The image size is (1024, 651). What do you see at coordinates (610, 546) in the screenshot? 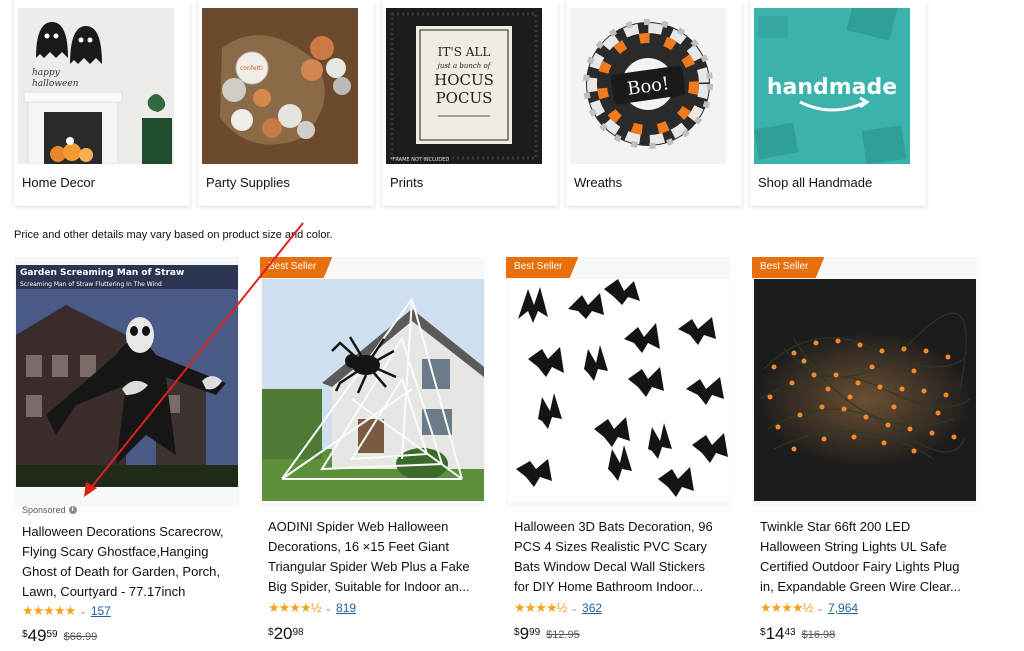
I see `product-title-line: PCS 4 Sizes Realistic PVC Scary` at bounding box center [610, 546].